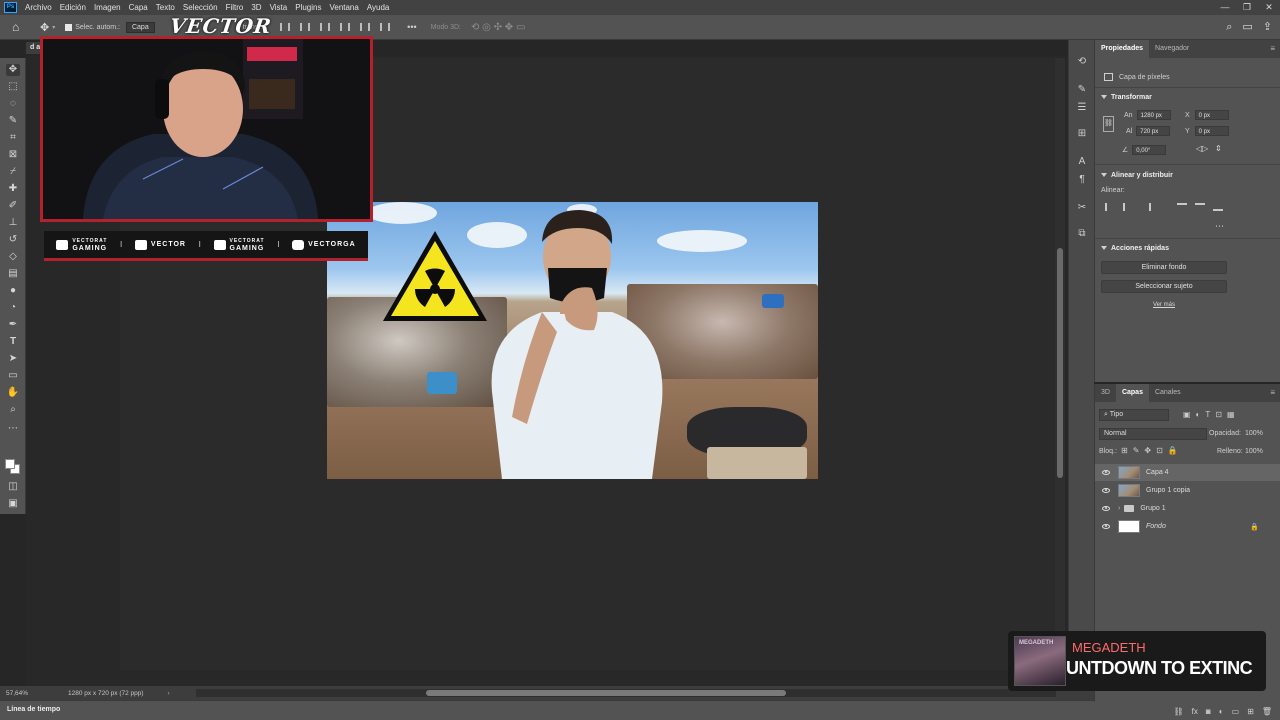 This screenshot has height=720, width=1280. Describe the element at coordinates (1152, 508) in the screenshot. I see `layer-name: Grupo 1` at that location.